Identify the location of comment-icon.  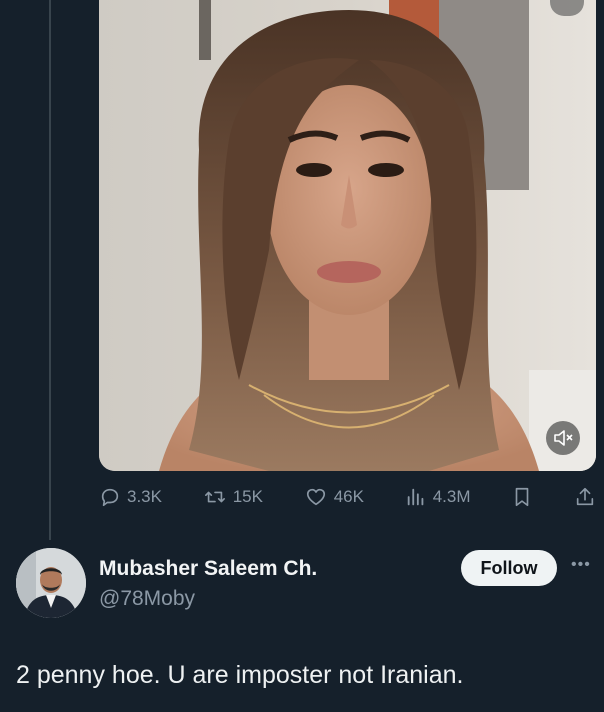
(110, 497).